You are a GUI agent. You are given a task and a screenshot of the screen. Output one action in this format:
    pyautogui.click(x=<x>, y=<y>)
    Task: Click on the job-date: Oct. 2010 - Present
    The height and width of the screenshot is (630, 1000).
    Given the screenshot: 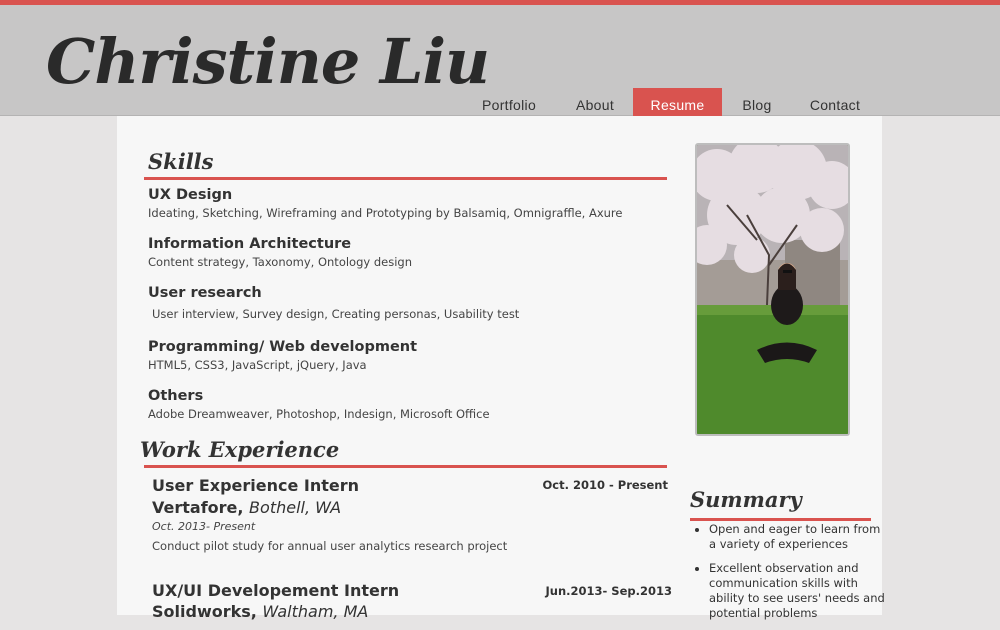 What is the action you would take?
    pyautogui.click(x=605, y=485)
    